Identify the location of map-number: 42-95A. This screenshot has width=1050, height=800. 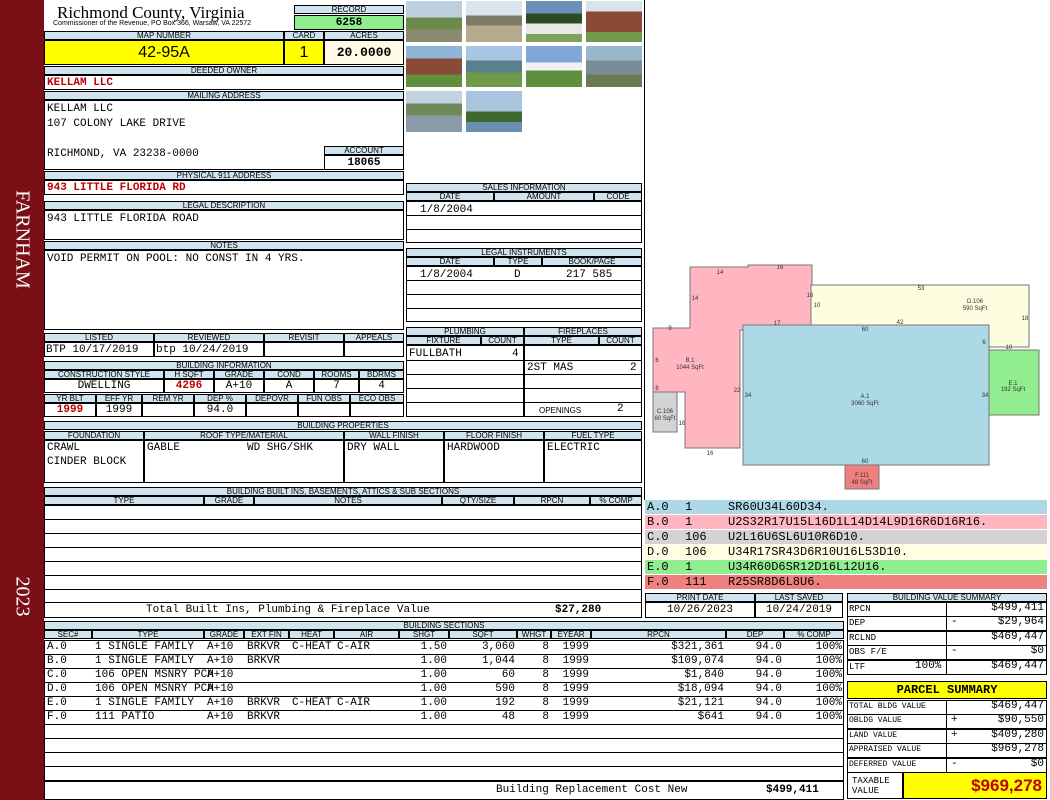
(164, 52).